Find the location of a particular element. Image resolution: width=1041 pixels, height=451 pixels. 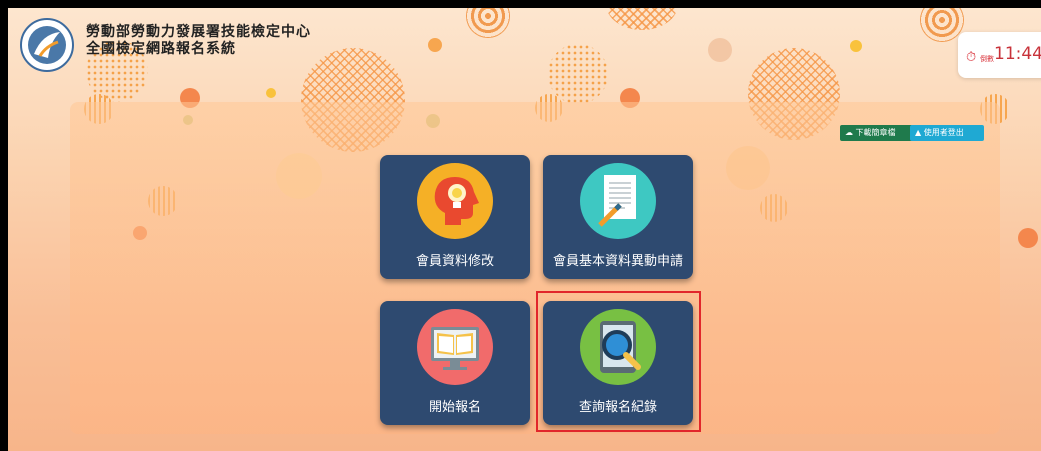

logout-label: 使用者登出 is located at coordinates (943, 132).